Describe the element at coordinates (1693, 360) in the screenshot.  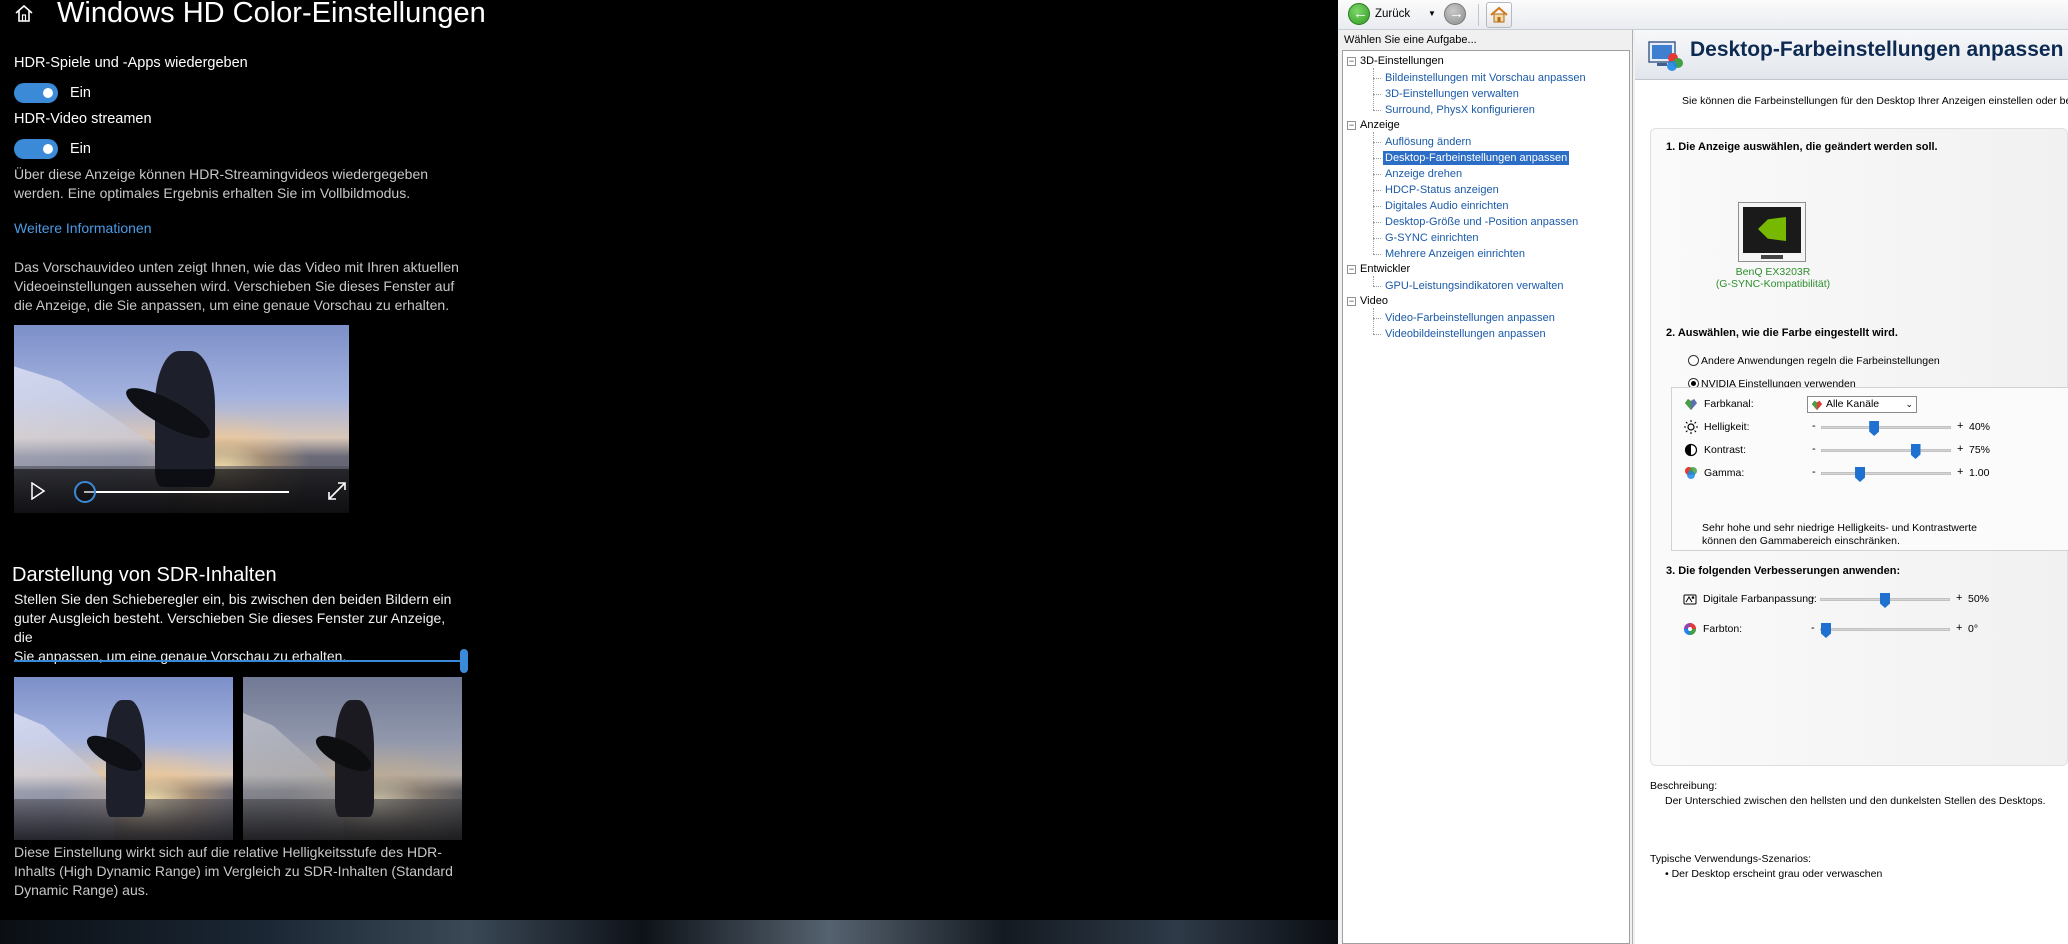
I see `radio-circle` at that location.